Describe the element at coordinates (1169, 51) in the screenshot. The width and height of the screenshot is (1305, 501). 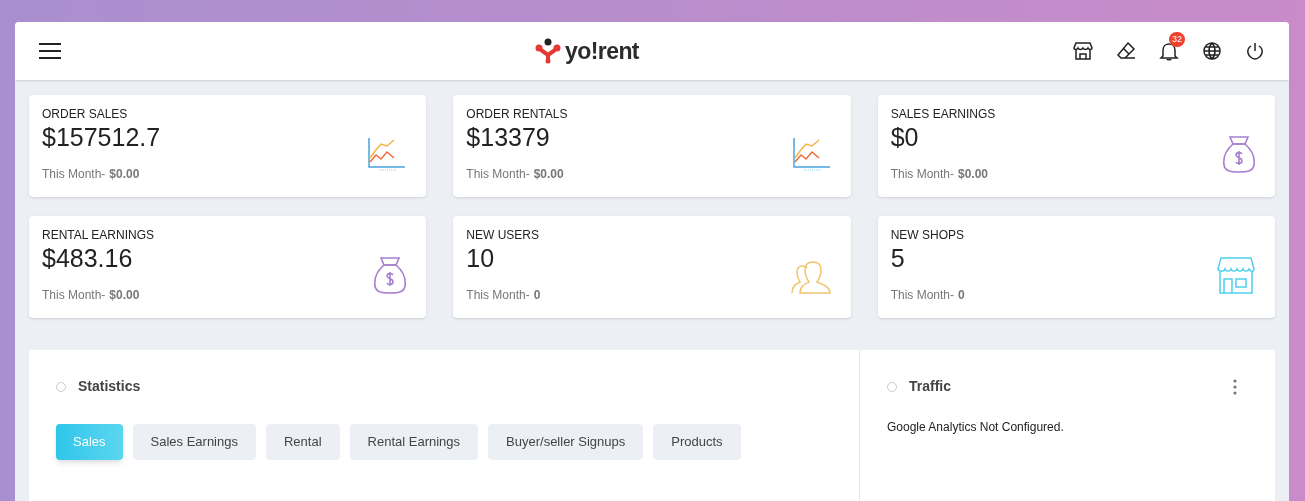
I see `bell-icon` at that location.